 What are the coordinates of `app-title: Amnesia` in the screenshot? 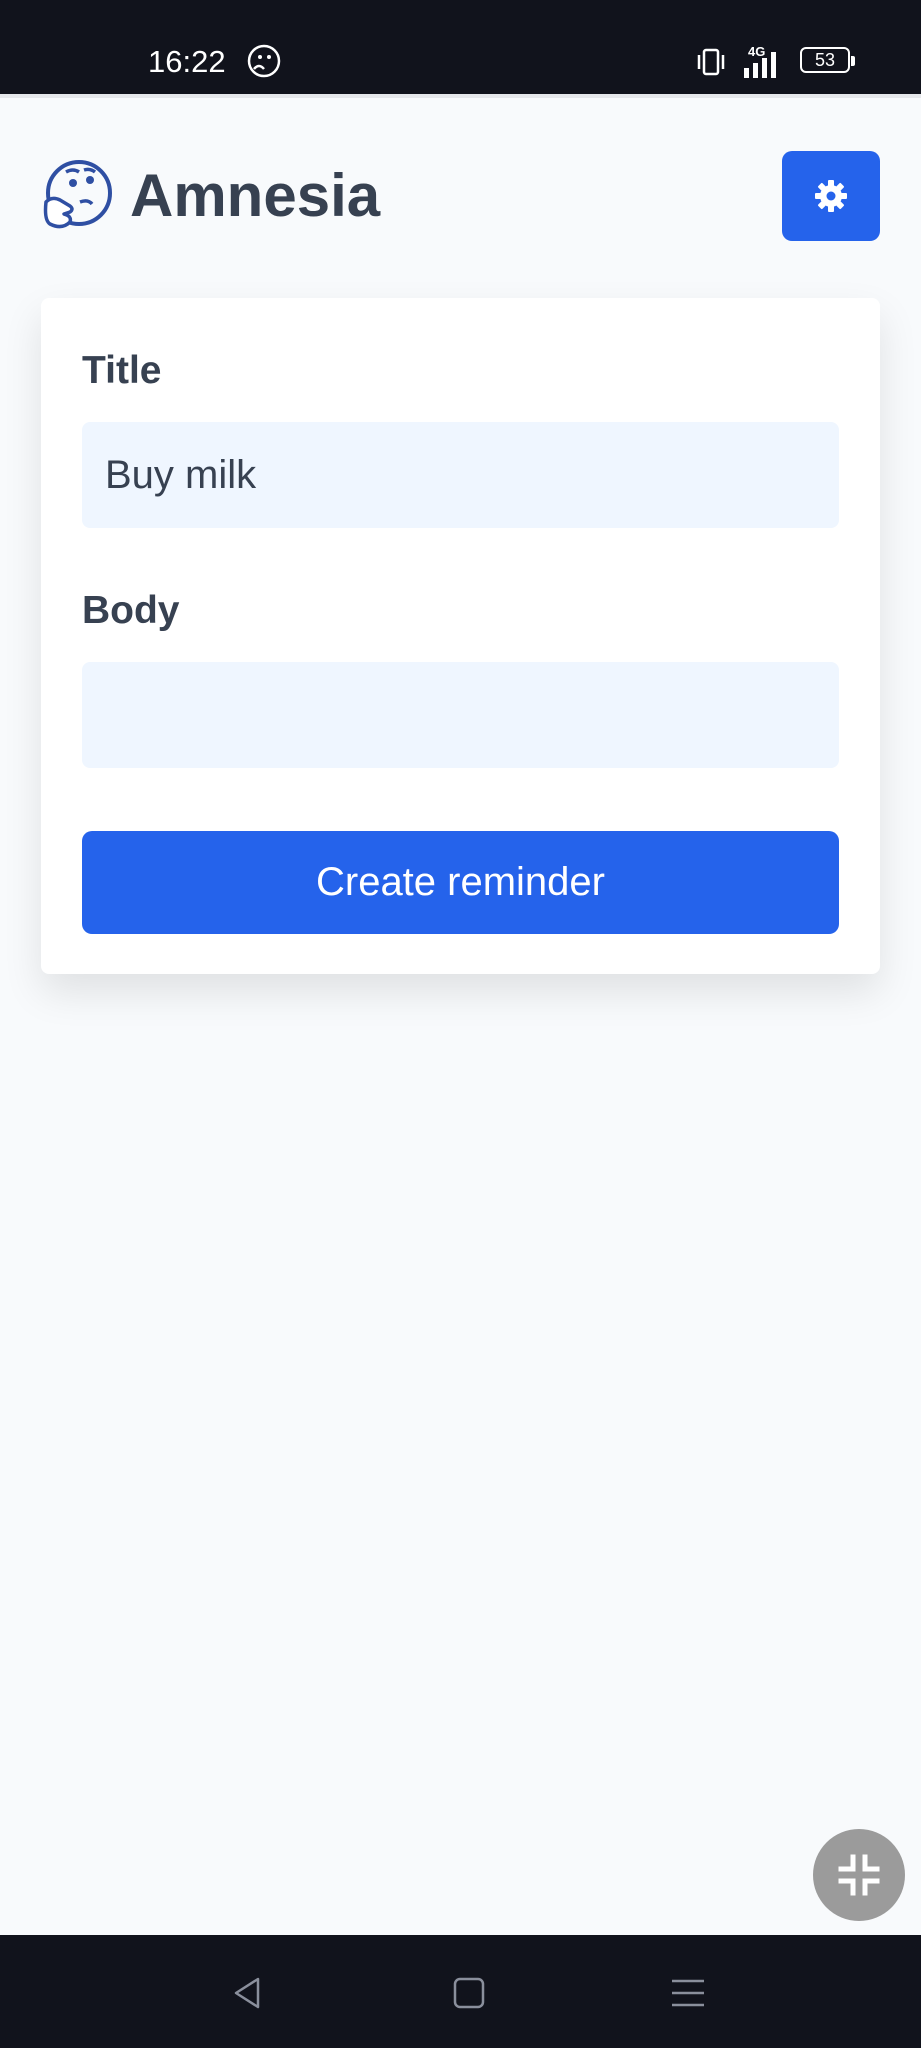 It's located at (255, 195).